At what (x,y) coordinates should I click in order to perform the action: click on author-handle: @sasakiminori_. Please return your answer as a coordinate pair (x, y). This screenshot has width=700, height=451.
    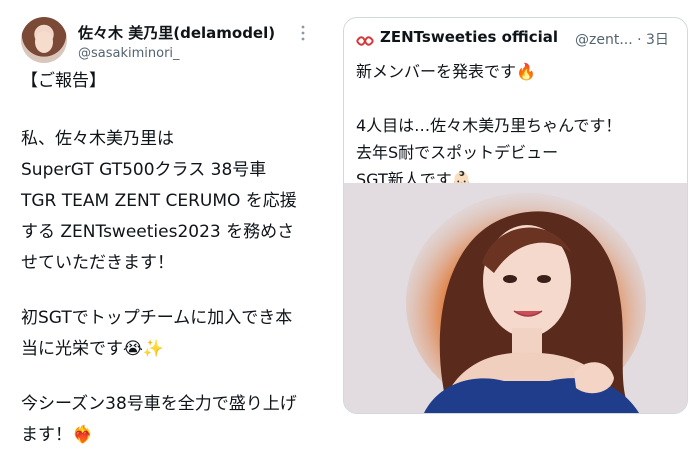
    Looking at the image, I should click on (129, 53).